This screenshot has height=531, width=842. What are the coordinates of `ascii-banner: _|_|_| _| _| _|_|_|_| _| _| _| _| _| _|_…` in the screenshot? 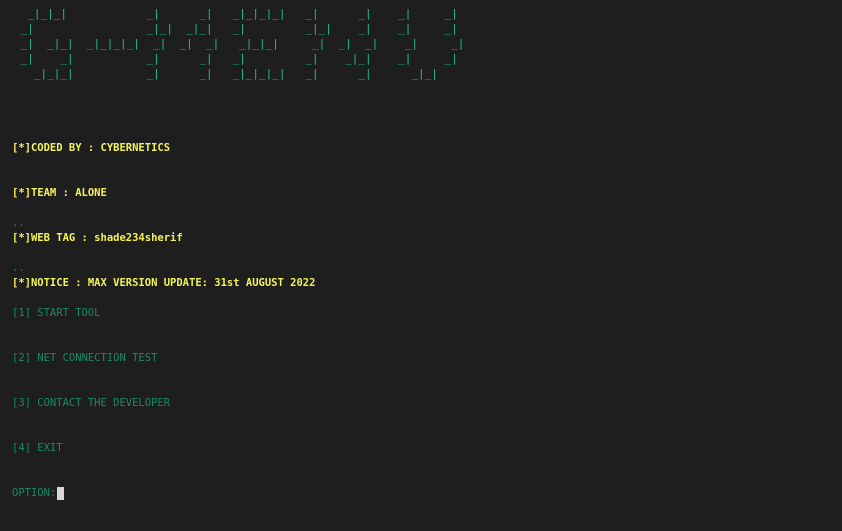 It's located at (242, 43).